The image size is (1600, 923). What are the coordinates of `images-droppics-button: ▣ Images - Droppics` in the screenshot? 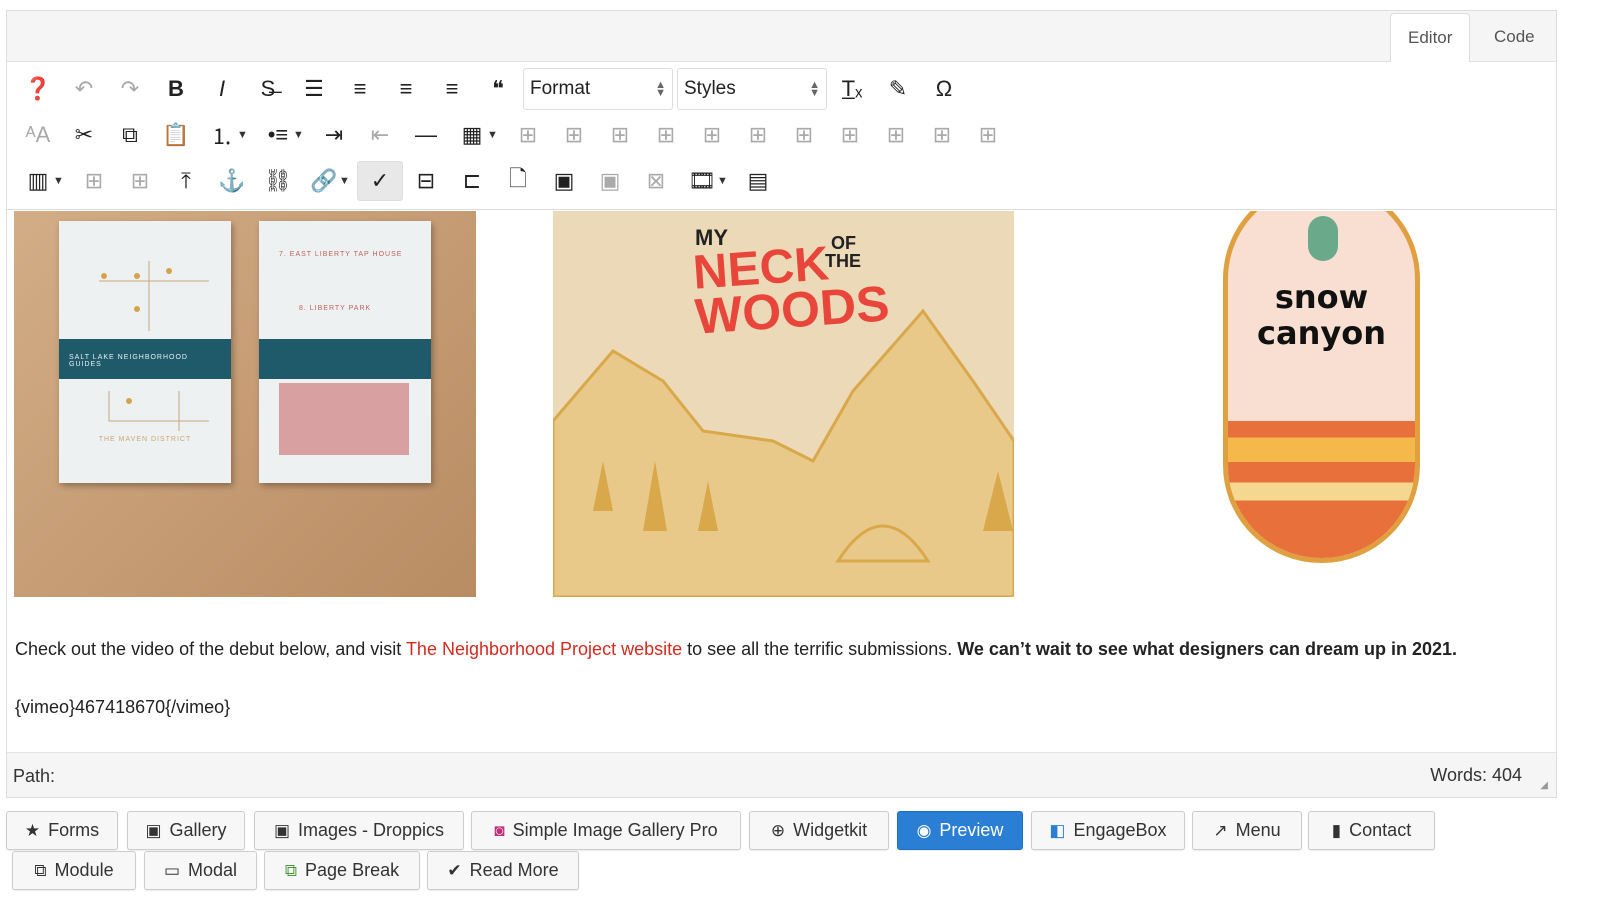 It's located at (359, 830).